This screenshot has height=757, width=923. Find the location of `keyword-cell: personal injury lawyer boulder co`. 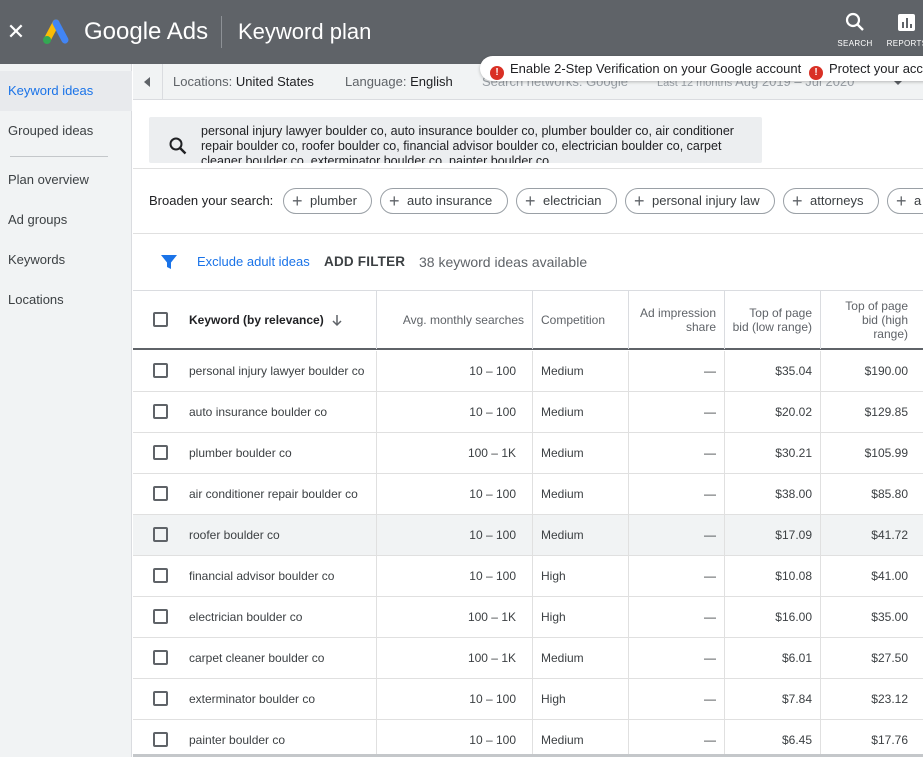

keyword-cell: personal injury lawyer boulder co is located at coordinates (277, 371).